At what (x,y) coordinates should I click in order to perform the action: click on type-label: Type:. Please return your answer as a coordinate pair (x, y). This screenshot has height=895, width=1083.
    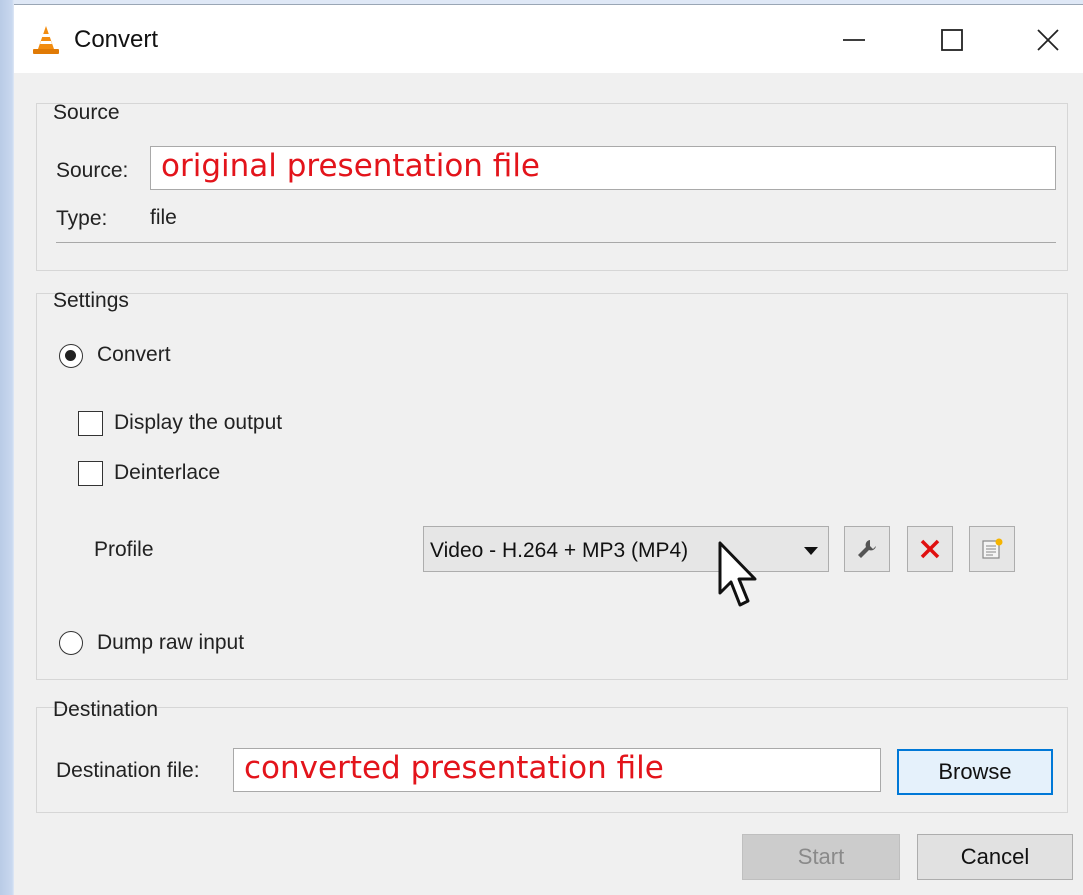
    Looking at the image, I should click on (82, 218).